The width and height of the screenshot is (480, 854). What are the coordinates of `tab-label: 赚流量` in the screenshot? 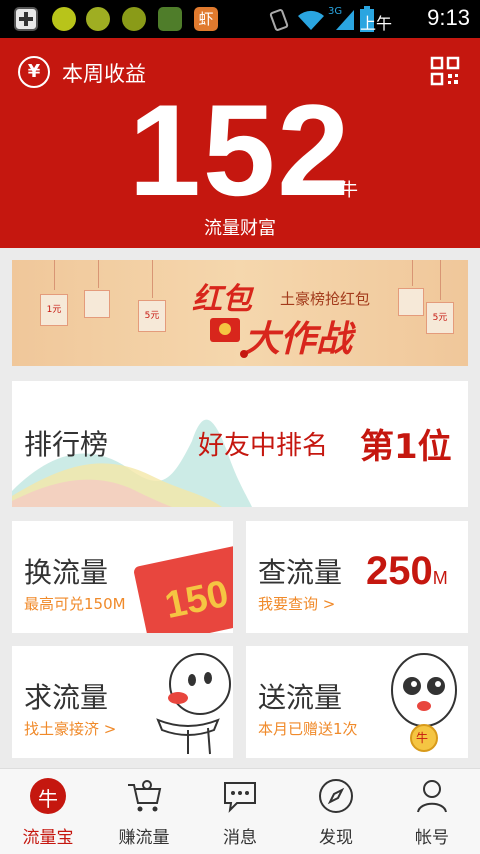 It's located at (144, 838).